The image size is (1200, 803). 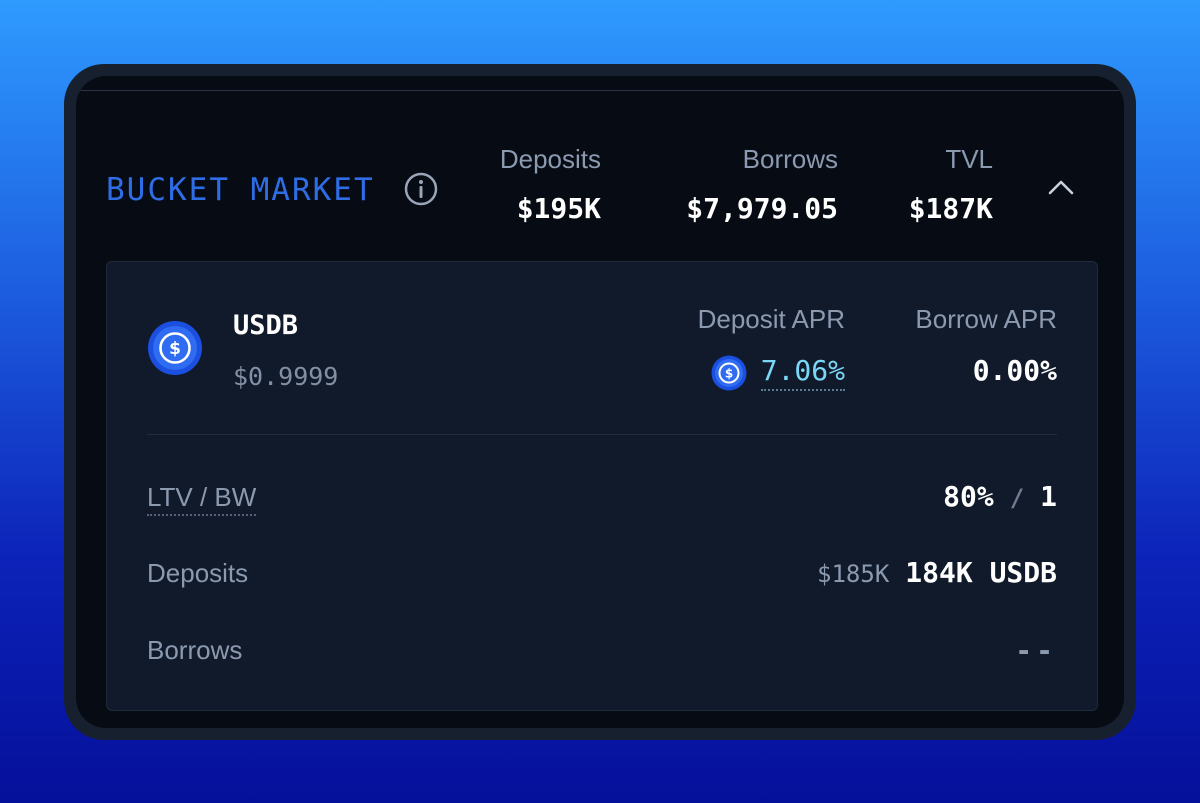 I want to click on borrows-stat-value: $7,979.05, so click(x=762, y=208).